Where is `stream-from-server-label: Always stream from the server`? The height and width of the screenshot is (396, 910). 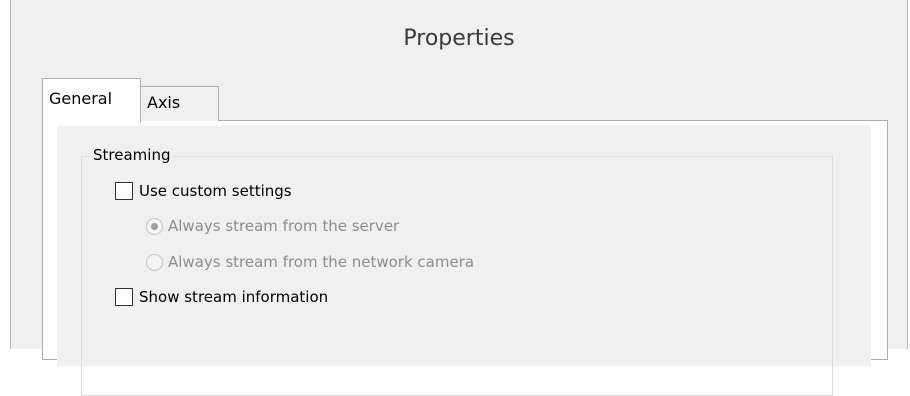 stream-from-server-label: Always stream from the server is located at coordinates (283, 226).